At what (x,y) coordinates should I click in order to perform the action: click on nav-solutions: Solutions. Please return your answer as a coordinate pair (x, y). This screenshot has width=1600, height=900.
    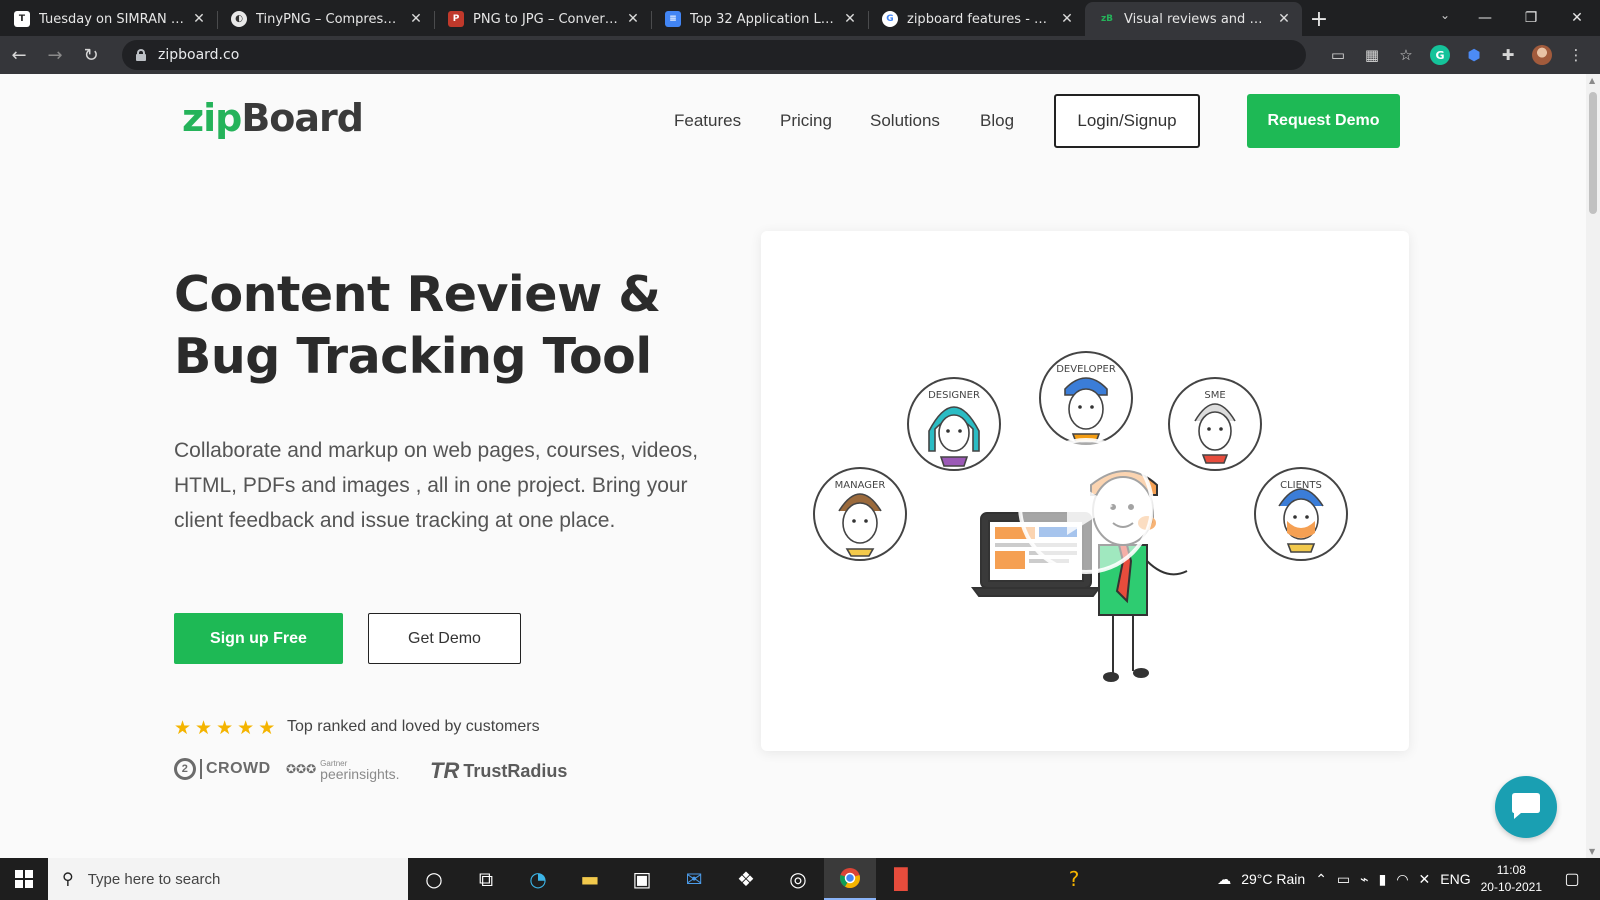
    Looking at the image, I should click on (905, 121).